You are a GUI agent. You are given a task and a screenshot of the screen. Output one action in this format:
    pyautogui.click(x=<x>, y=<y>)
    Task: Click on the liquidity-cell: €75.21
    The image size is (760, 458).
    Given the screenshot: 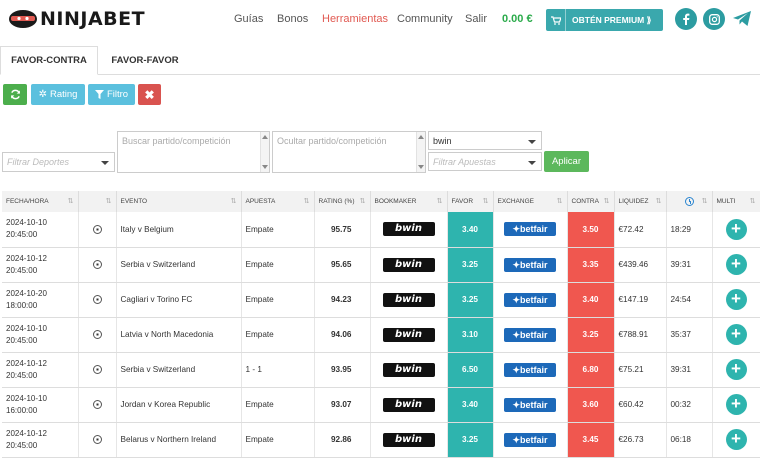 What is the action you would take?
    pyautogui.click(x=640, y=370)
    